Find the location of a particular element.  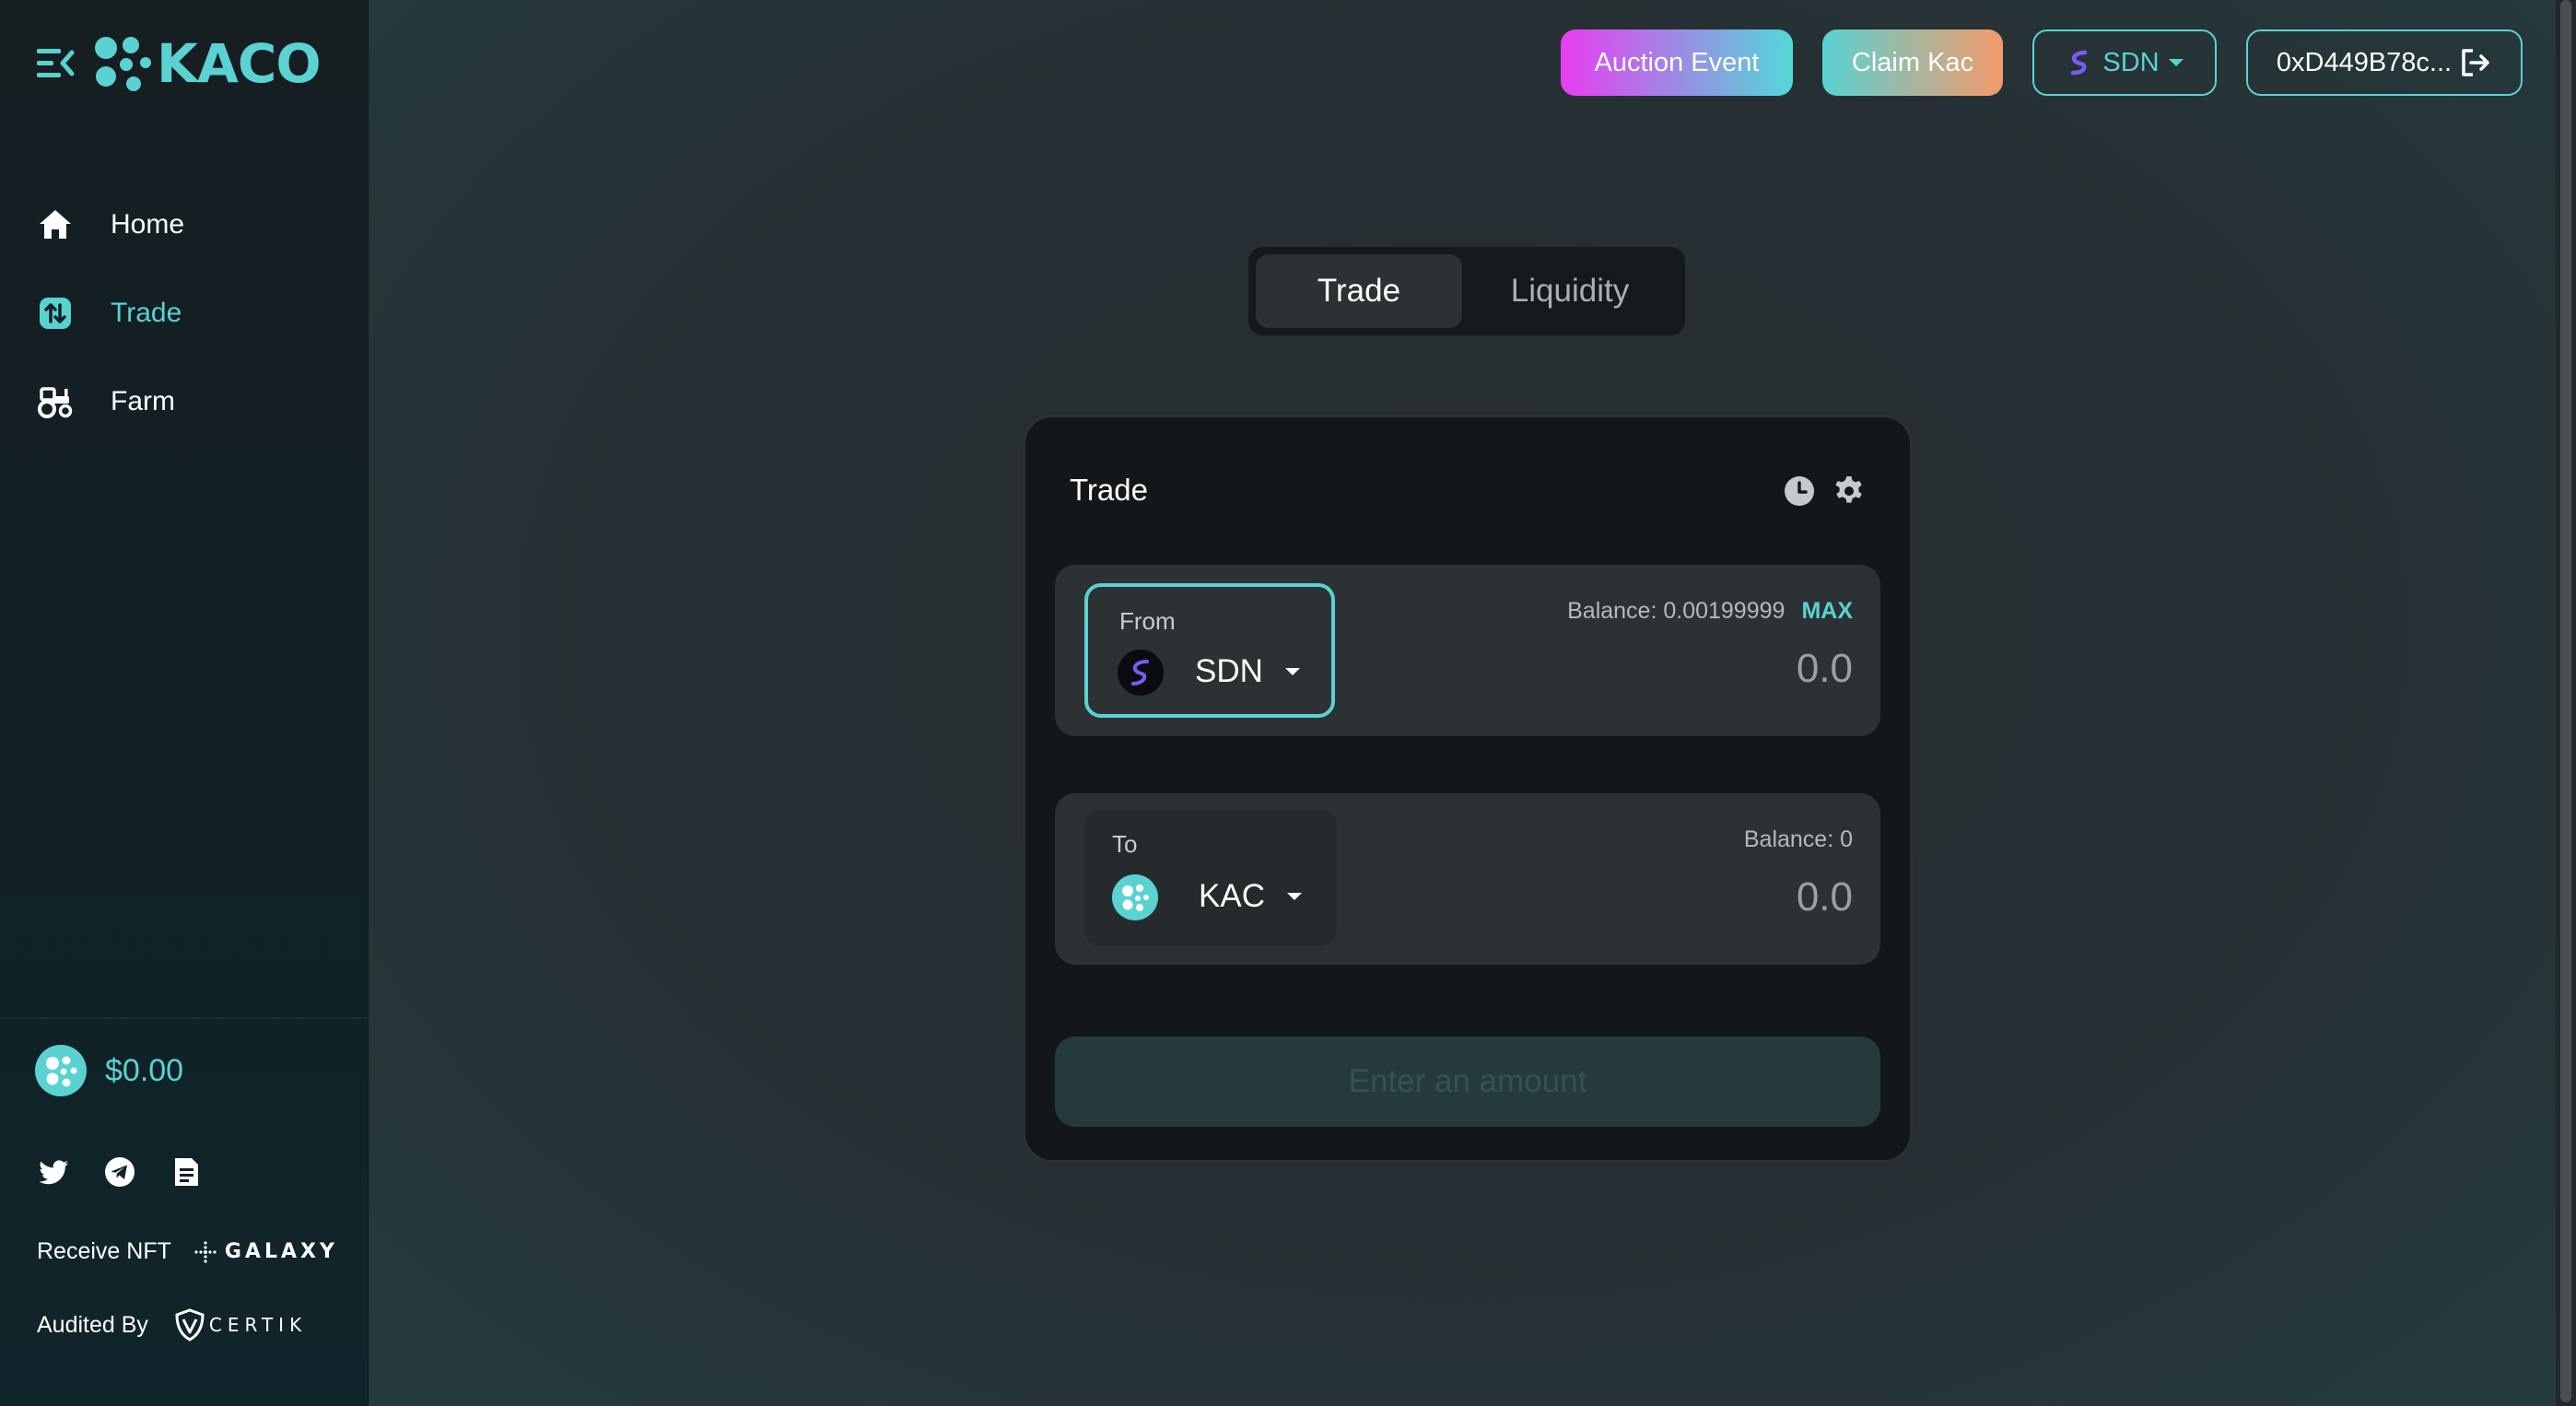

sidebar-nav: Home Trade Farm is located at coordinates (193, 313).